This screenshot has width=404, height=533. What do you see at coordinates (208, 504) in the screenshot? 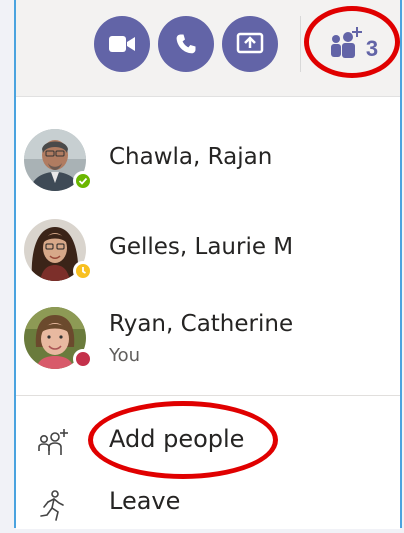
I see `leave-button: Leave` at bounding box center [208, 504].